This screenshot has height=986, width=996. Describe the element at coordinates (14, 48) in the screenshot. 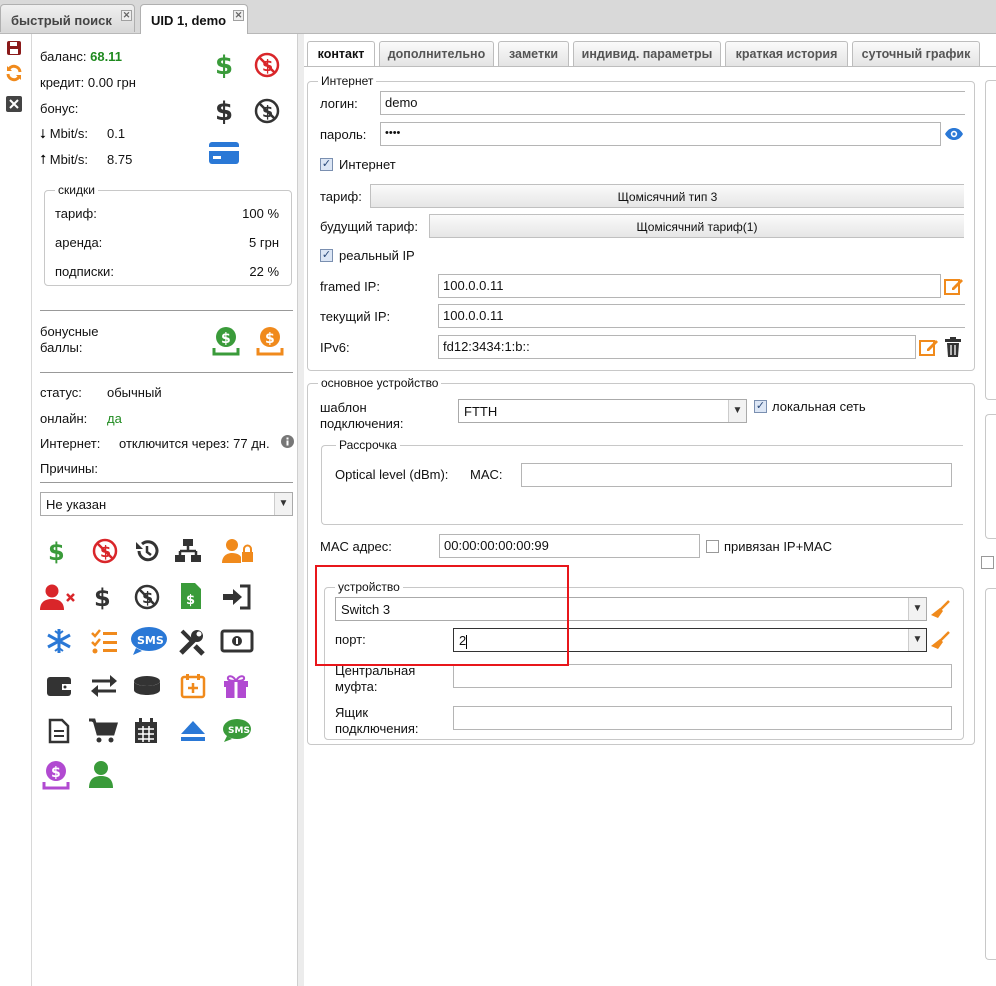

I see `save-icon` at that location.